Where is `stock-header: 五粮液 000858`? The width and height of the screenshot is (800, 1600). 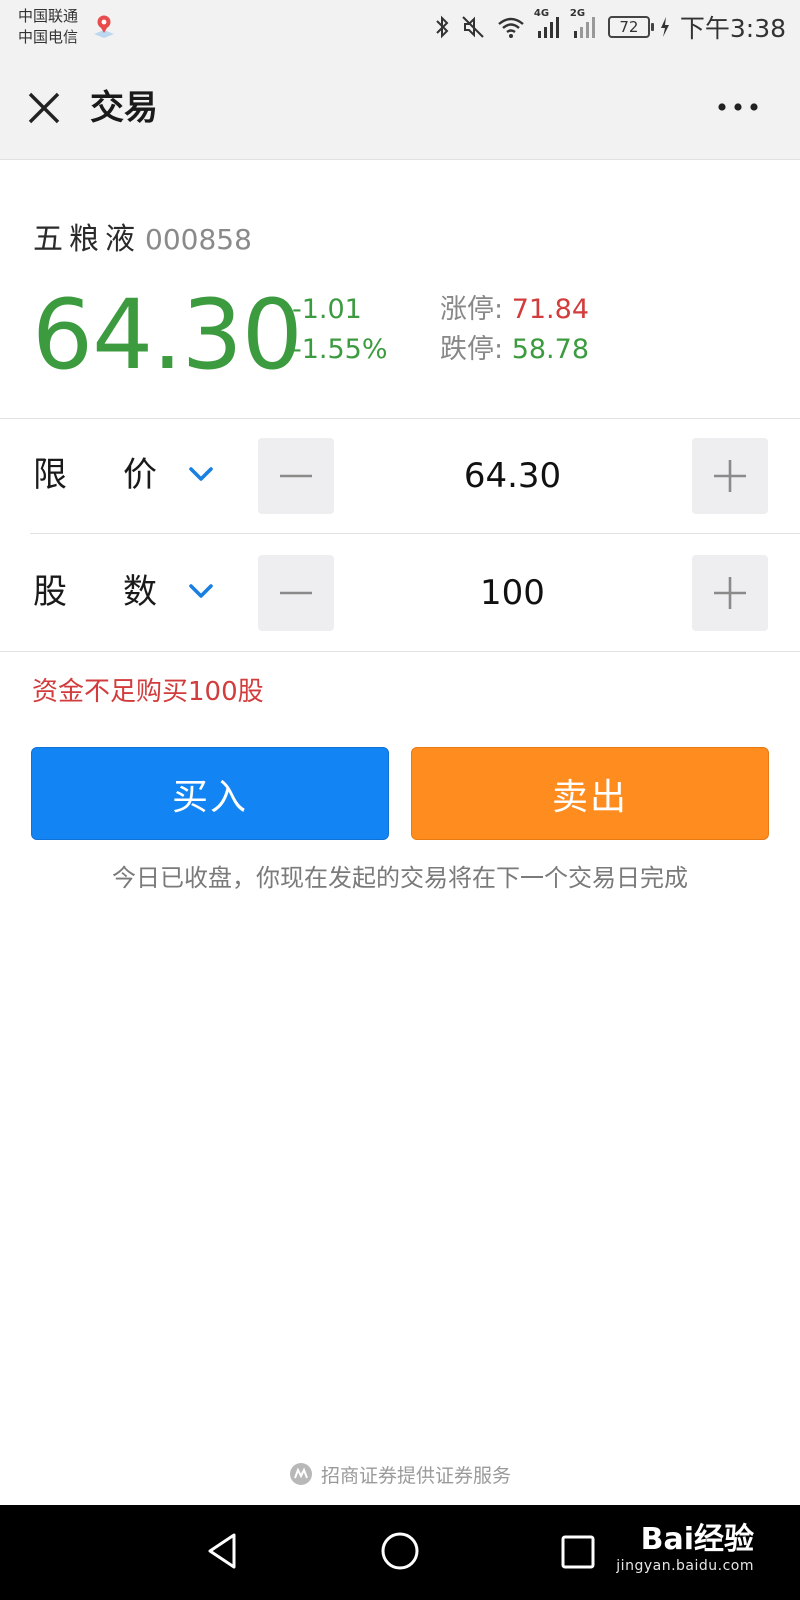
stock-header: 五粮液 000858 is located at coordinates (142, 237).